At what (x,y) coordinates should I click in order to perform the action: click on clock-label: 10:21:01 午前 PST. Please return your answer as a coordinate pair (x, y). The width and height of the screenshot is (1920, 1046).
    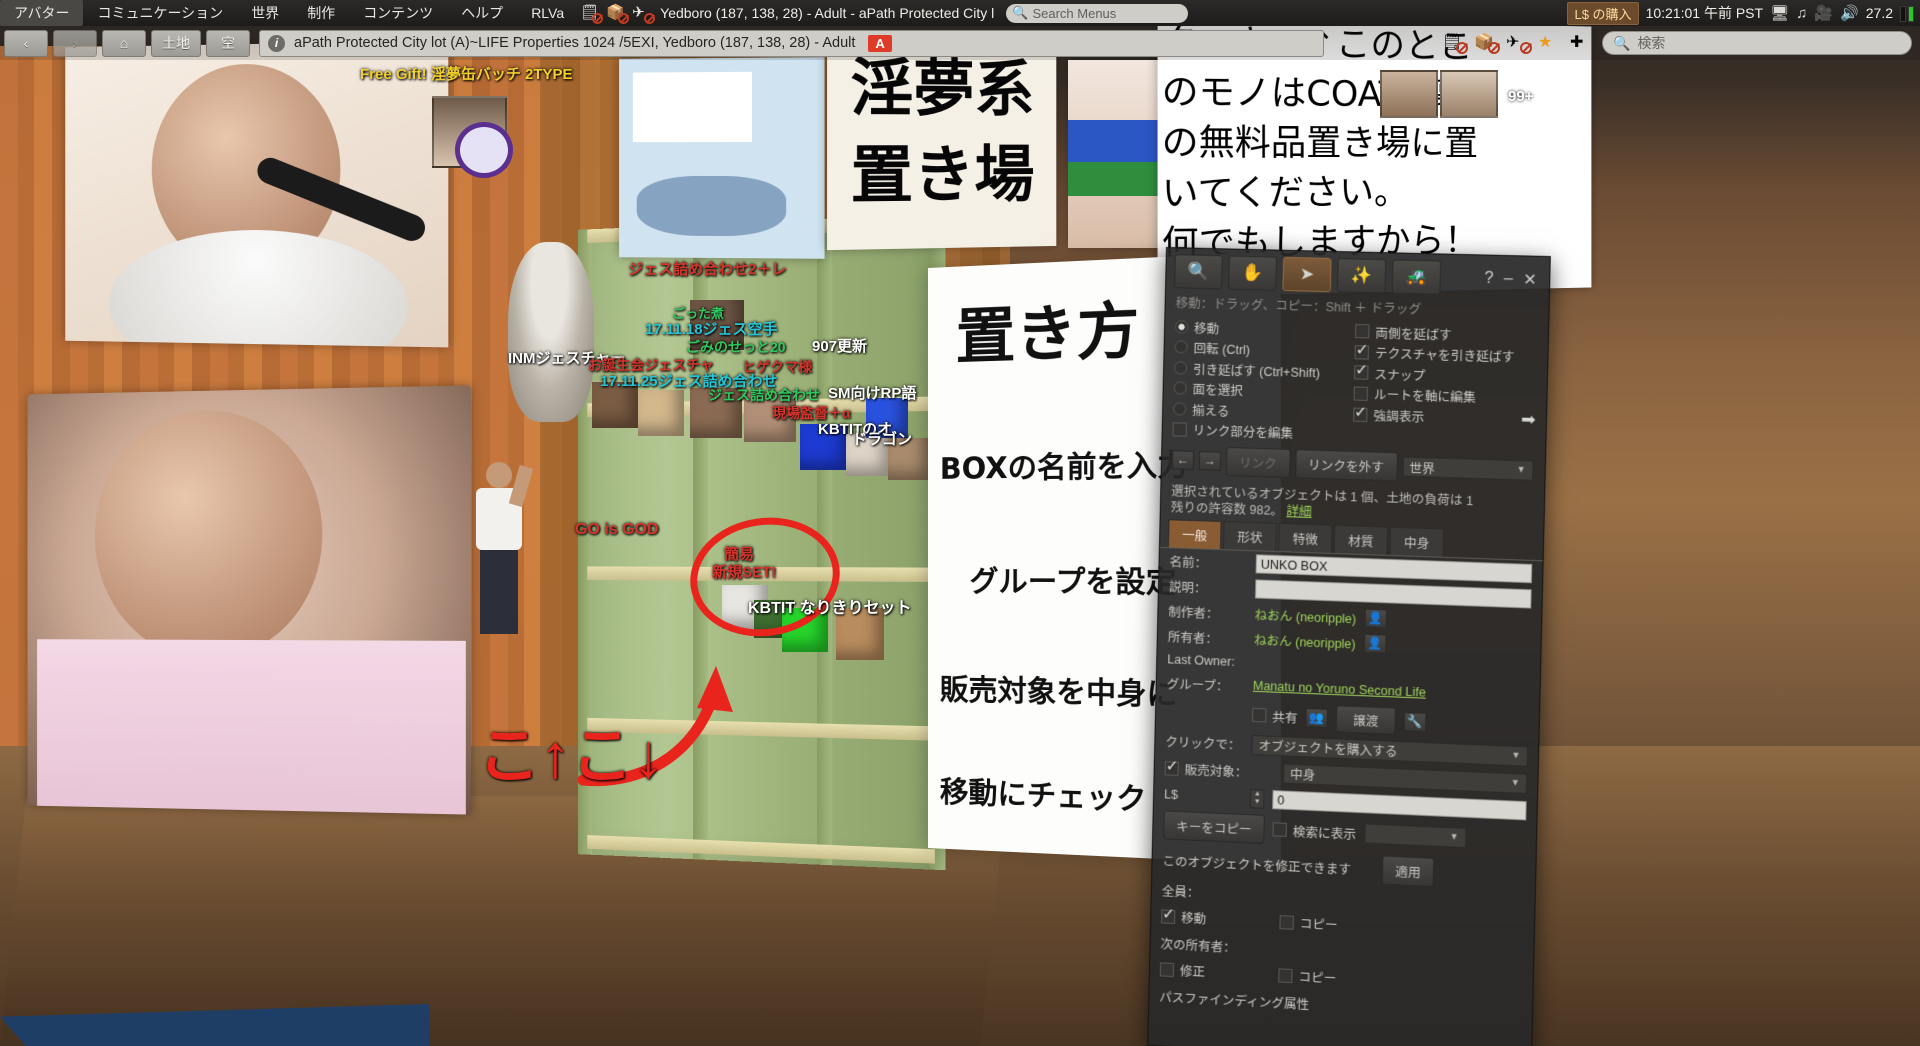
    Looking at the image, I should click on (1705, 13).